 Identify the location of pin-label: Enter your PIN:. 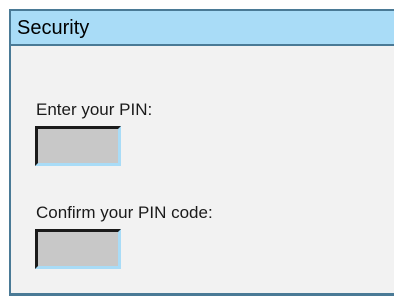
(94, 109).